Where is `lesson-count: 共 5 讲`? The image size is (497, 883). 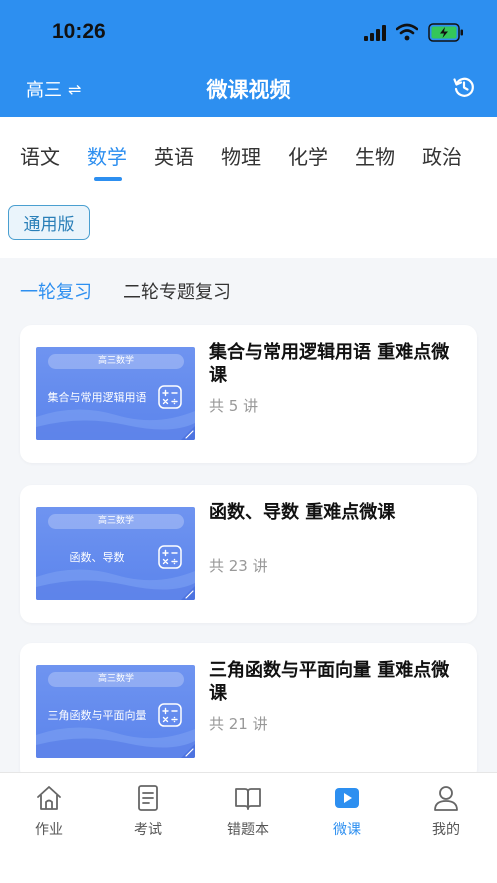
lesson-count: 共 5 讲 is located at coordinates (234, 406).